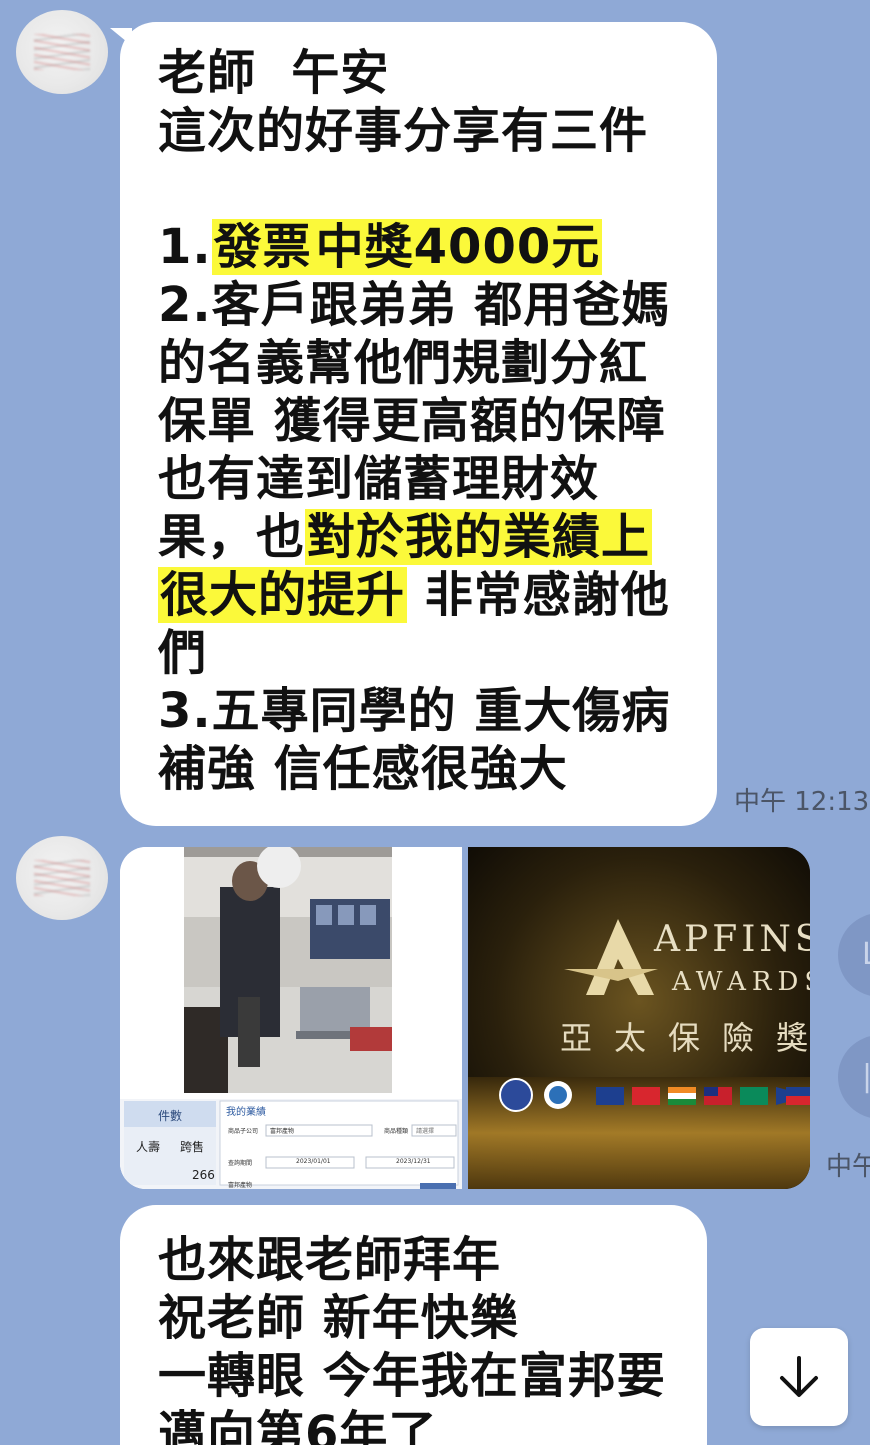 The image size is (870, 1445). I want to click on table-col-cross: 跨售, so click(192, 1147).